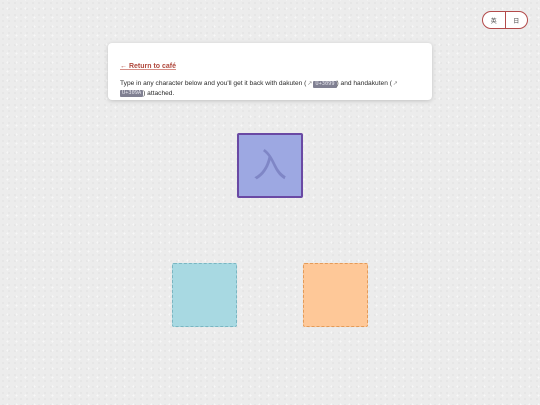  I want to click on input-character: 入, so click(270, 165).